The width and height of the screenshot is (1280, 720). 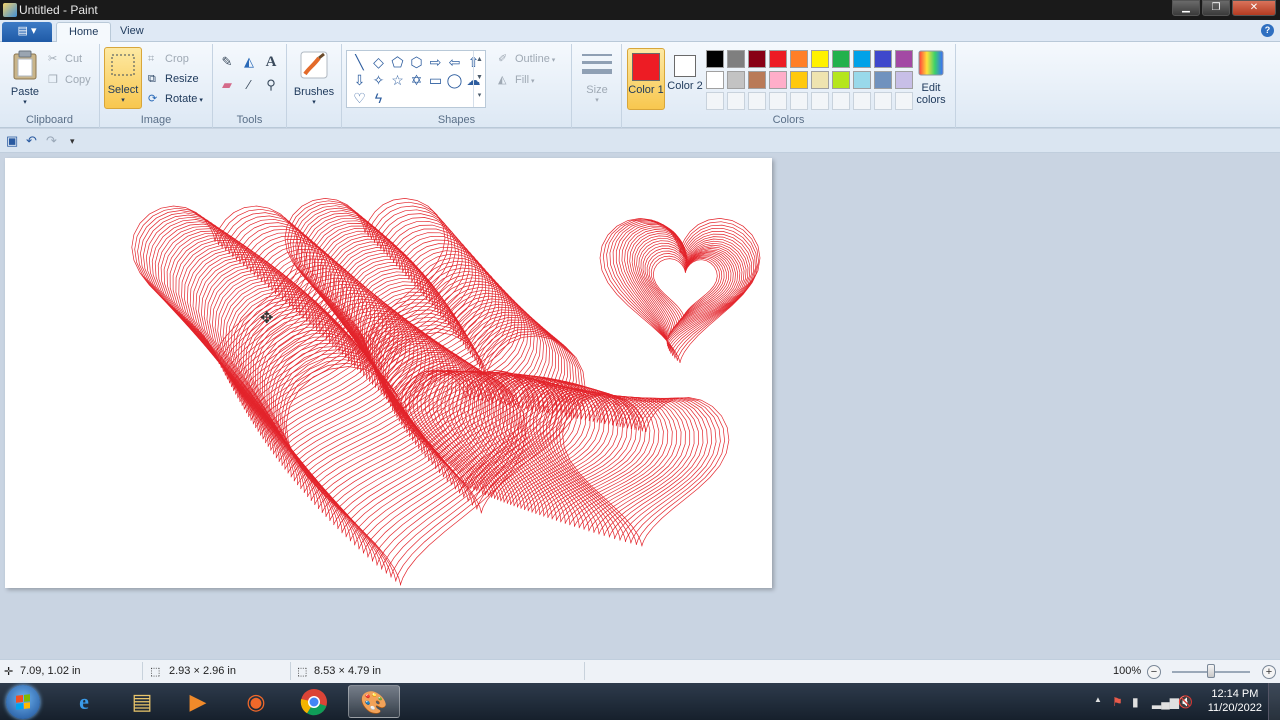 What do you see at coordinates (1117, 702) in the screenshot?
I see `action-center-icon: ⚑` at bounding box center [1117, 702].